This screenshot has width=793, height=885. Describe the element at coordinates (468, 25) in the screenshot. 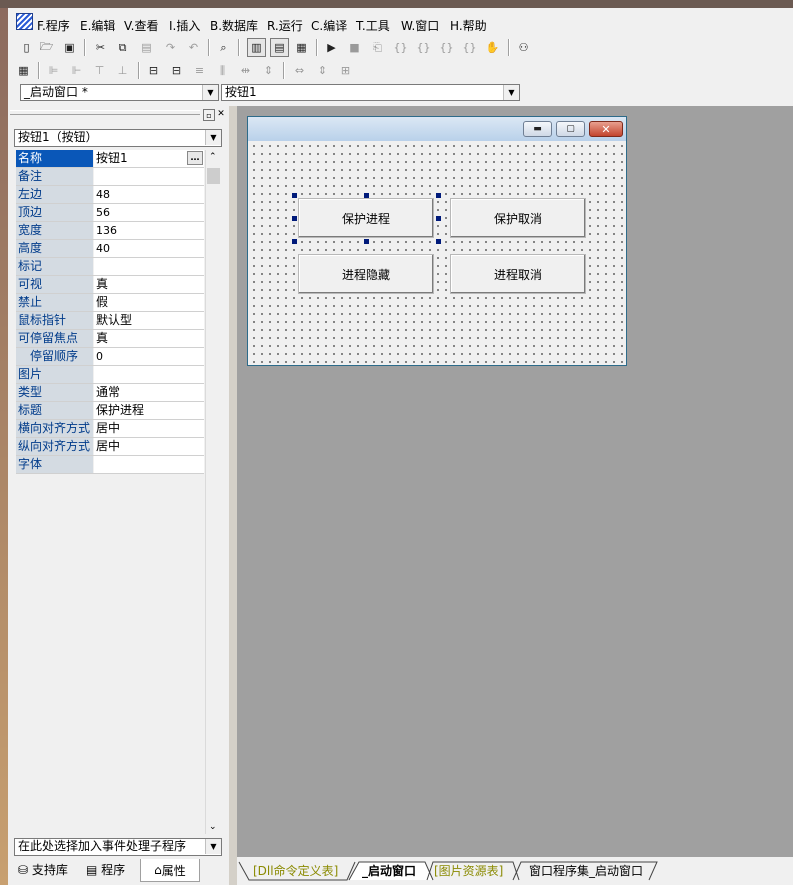

I see `menu-help: H.帮助` at that location.